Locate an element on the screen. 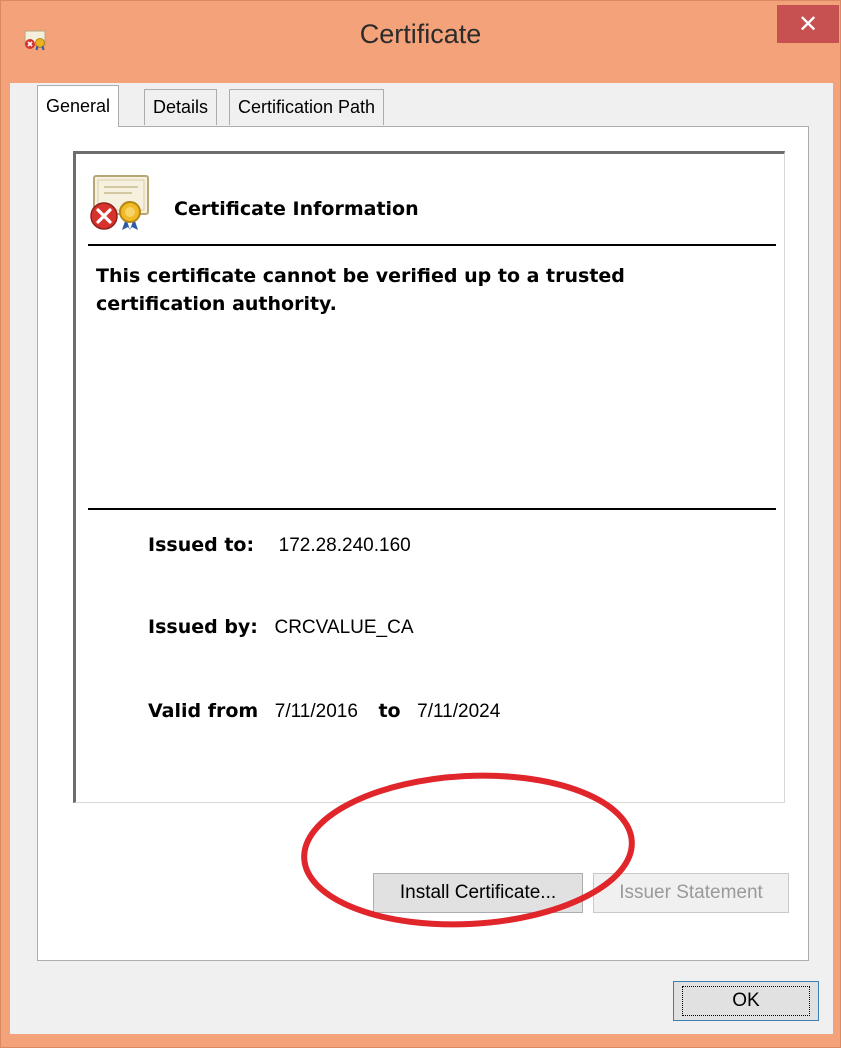 This screenshot has height=1048, width=841. tab-general: General is located at coordinates (78, 106).